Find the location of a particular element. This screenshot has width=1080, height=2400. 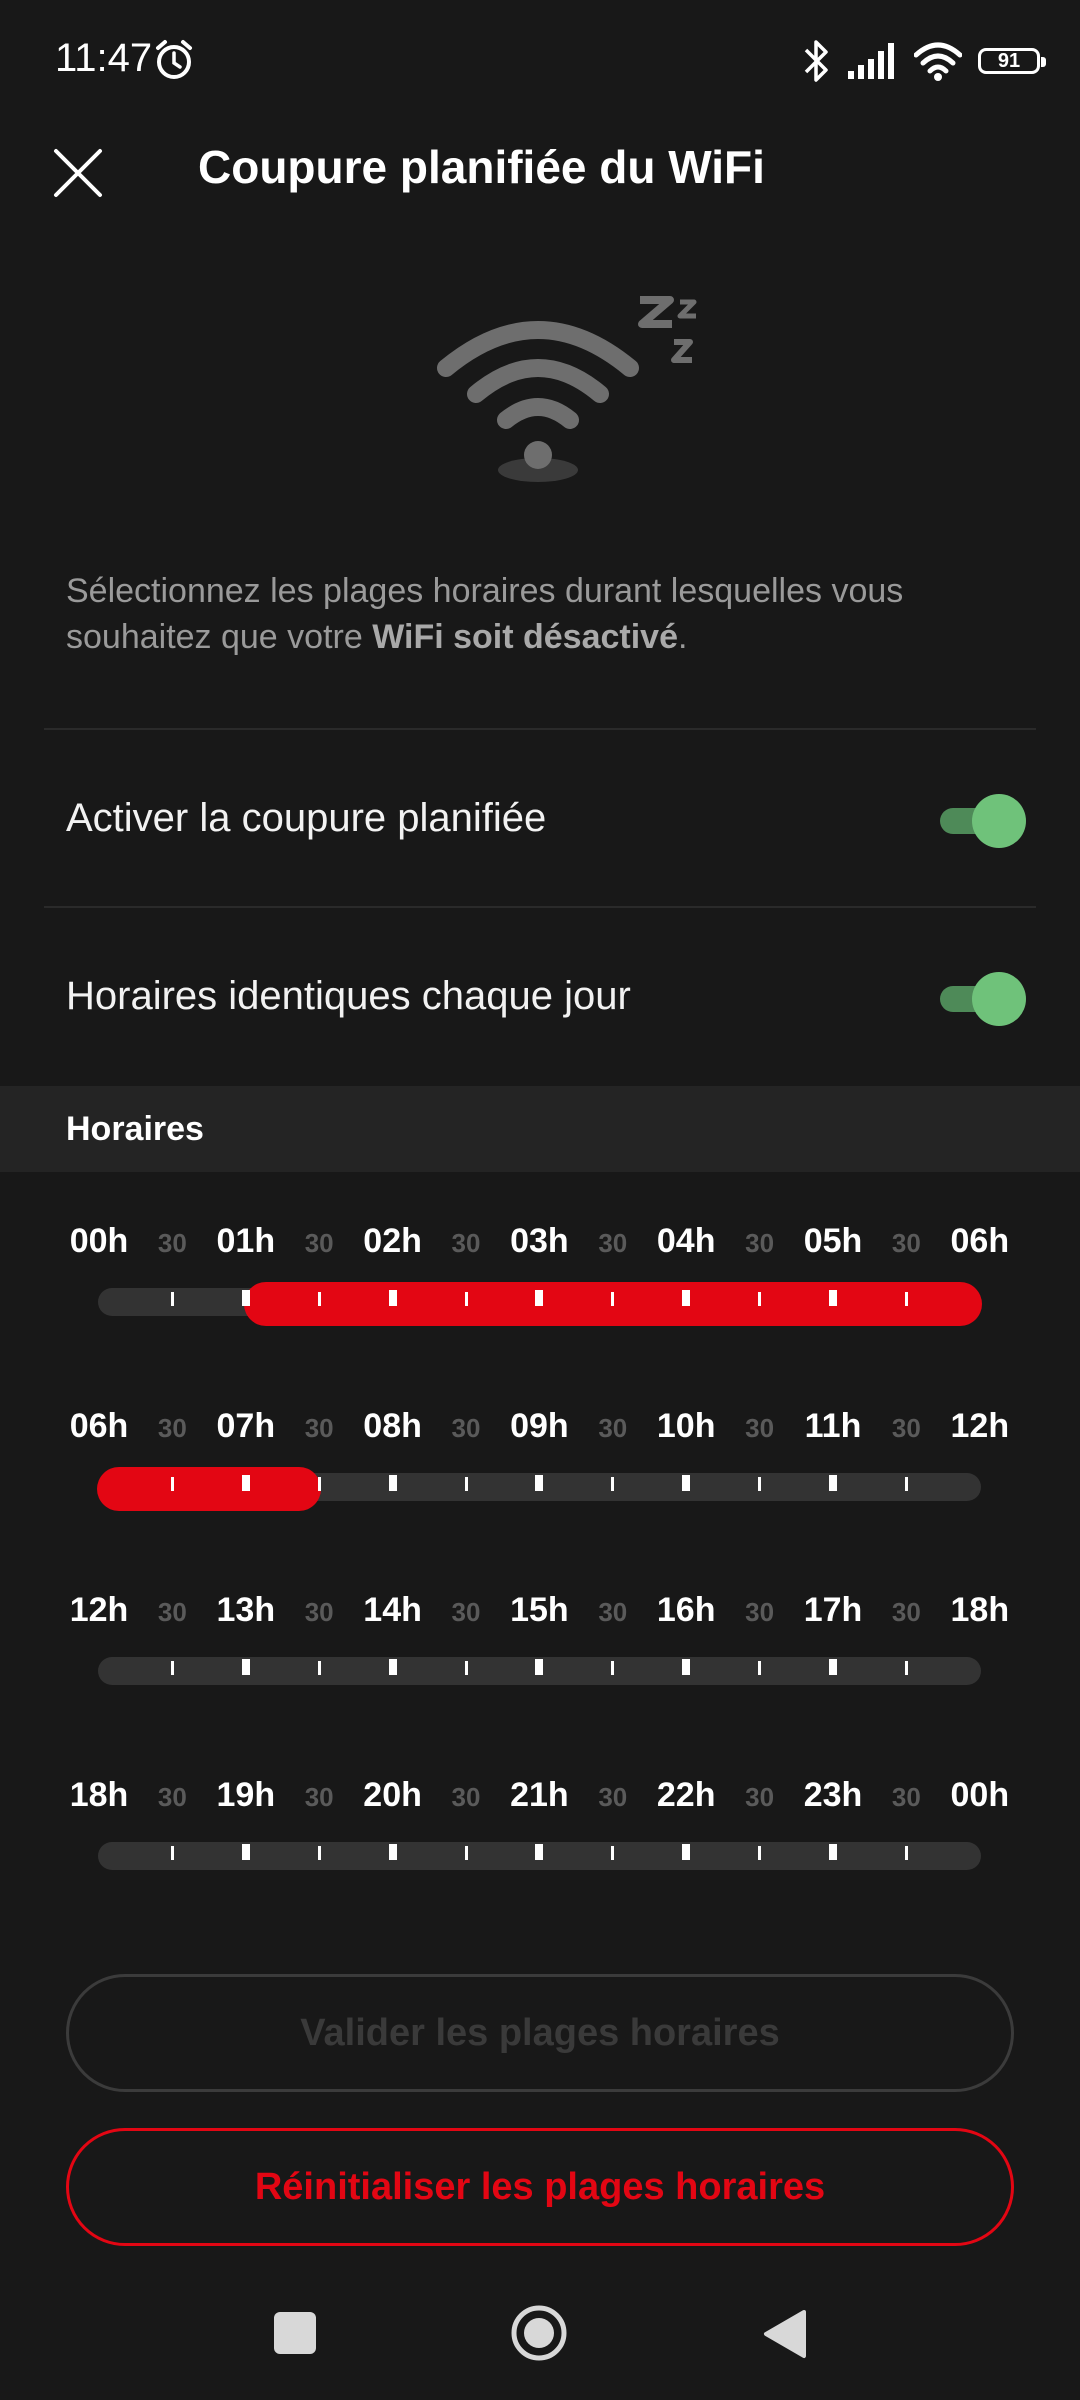

hour-label: 17h is located at coordinates (833, 1610).